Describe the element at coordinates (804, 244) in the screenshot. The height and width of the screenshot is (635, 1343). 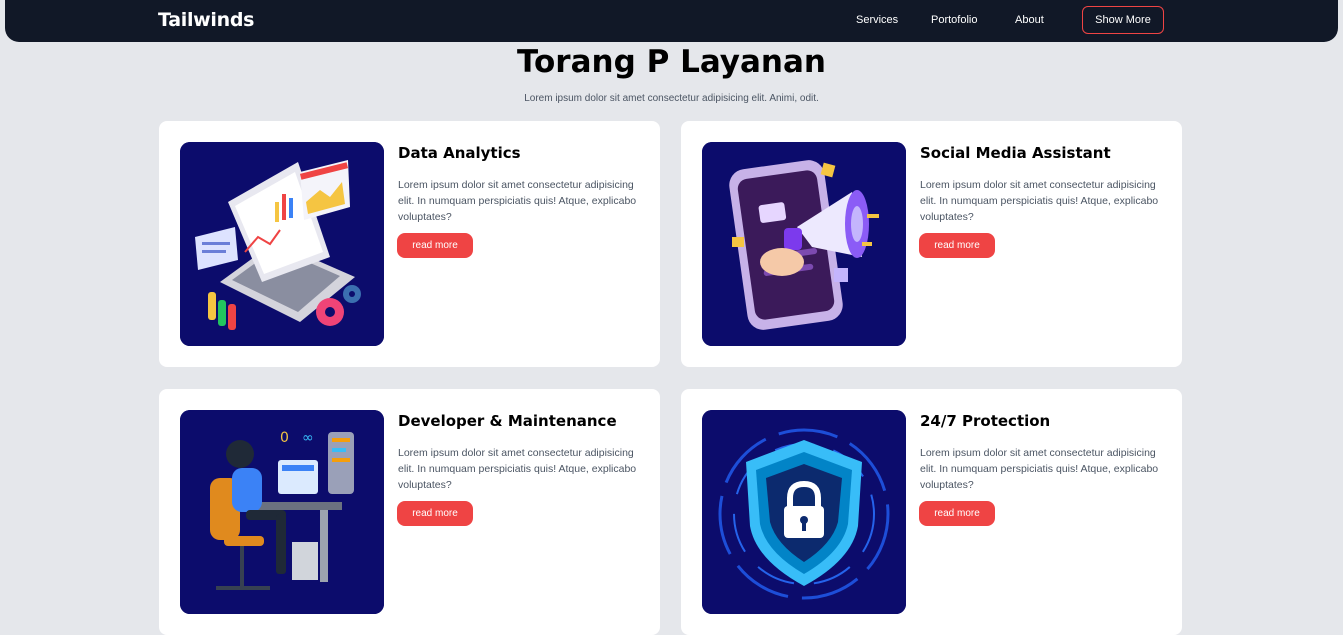
I see `social-media-illustration` at that location.